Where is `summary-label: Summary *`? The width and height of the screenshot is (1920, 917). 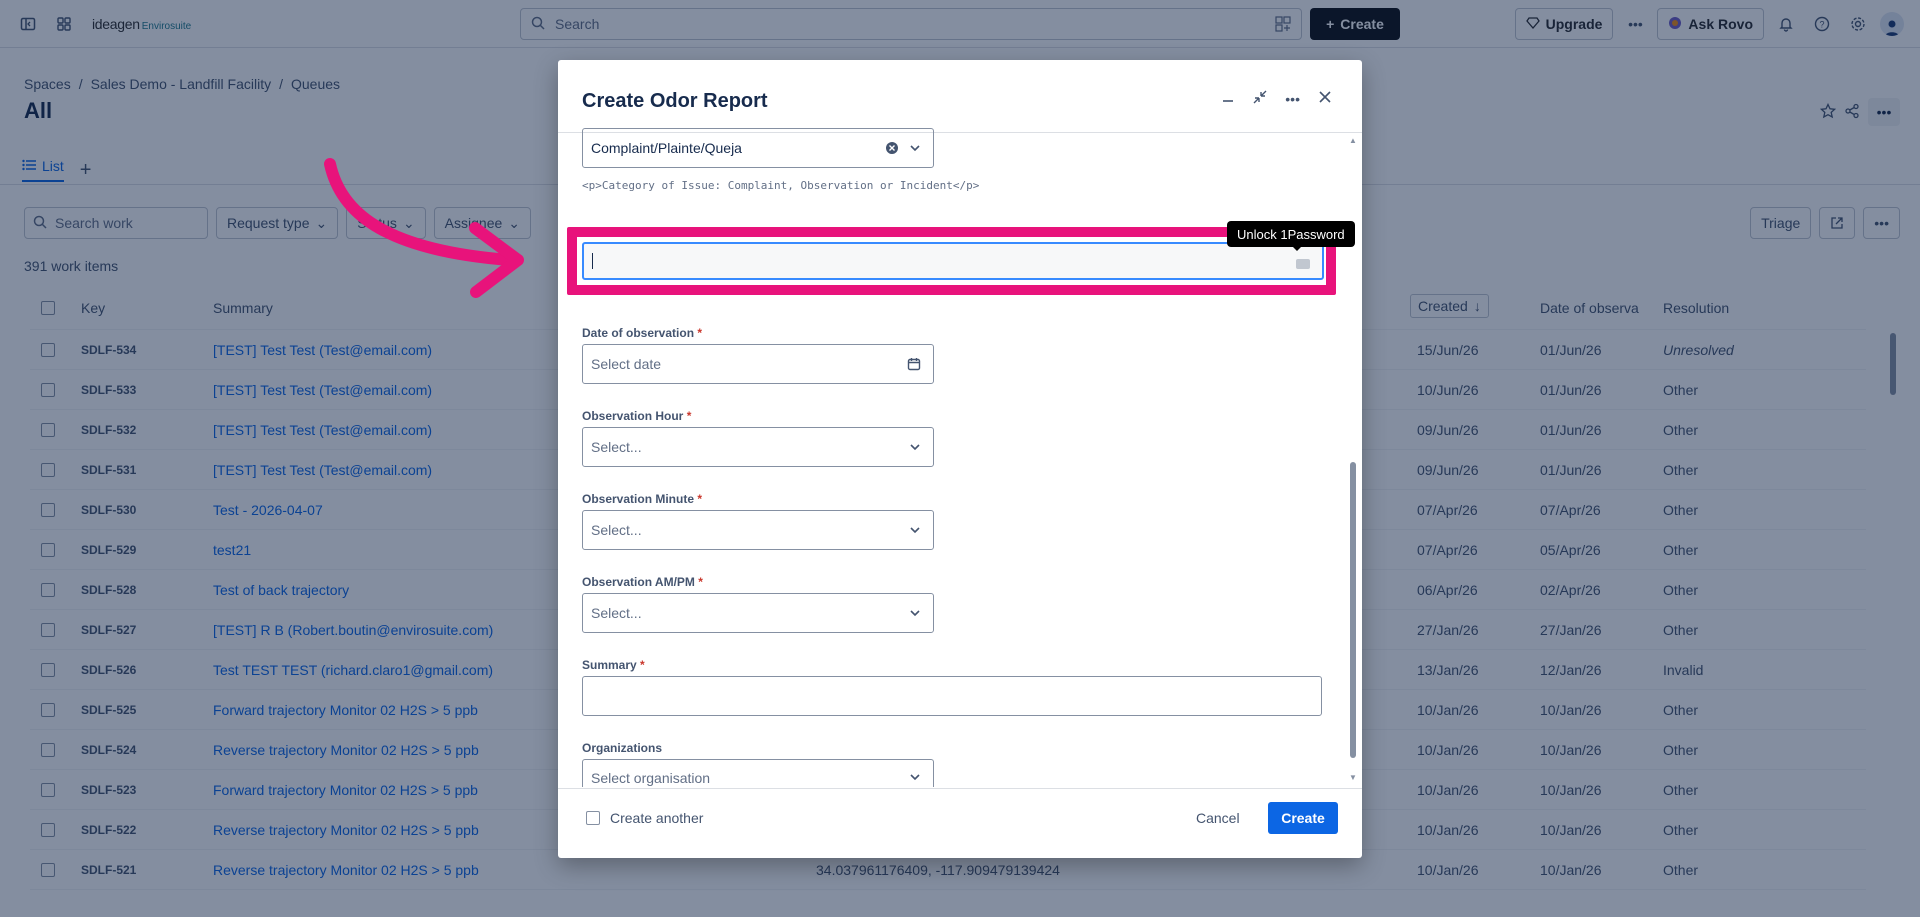
summary-label: Summary * is located at coordinates (613, 665).